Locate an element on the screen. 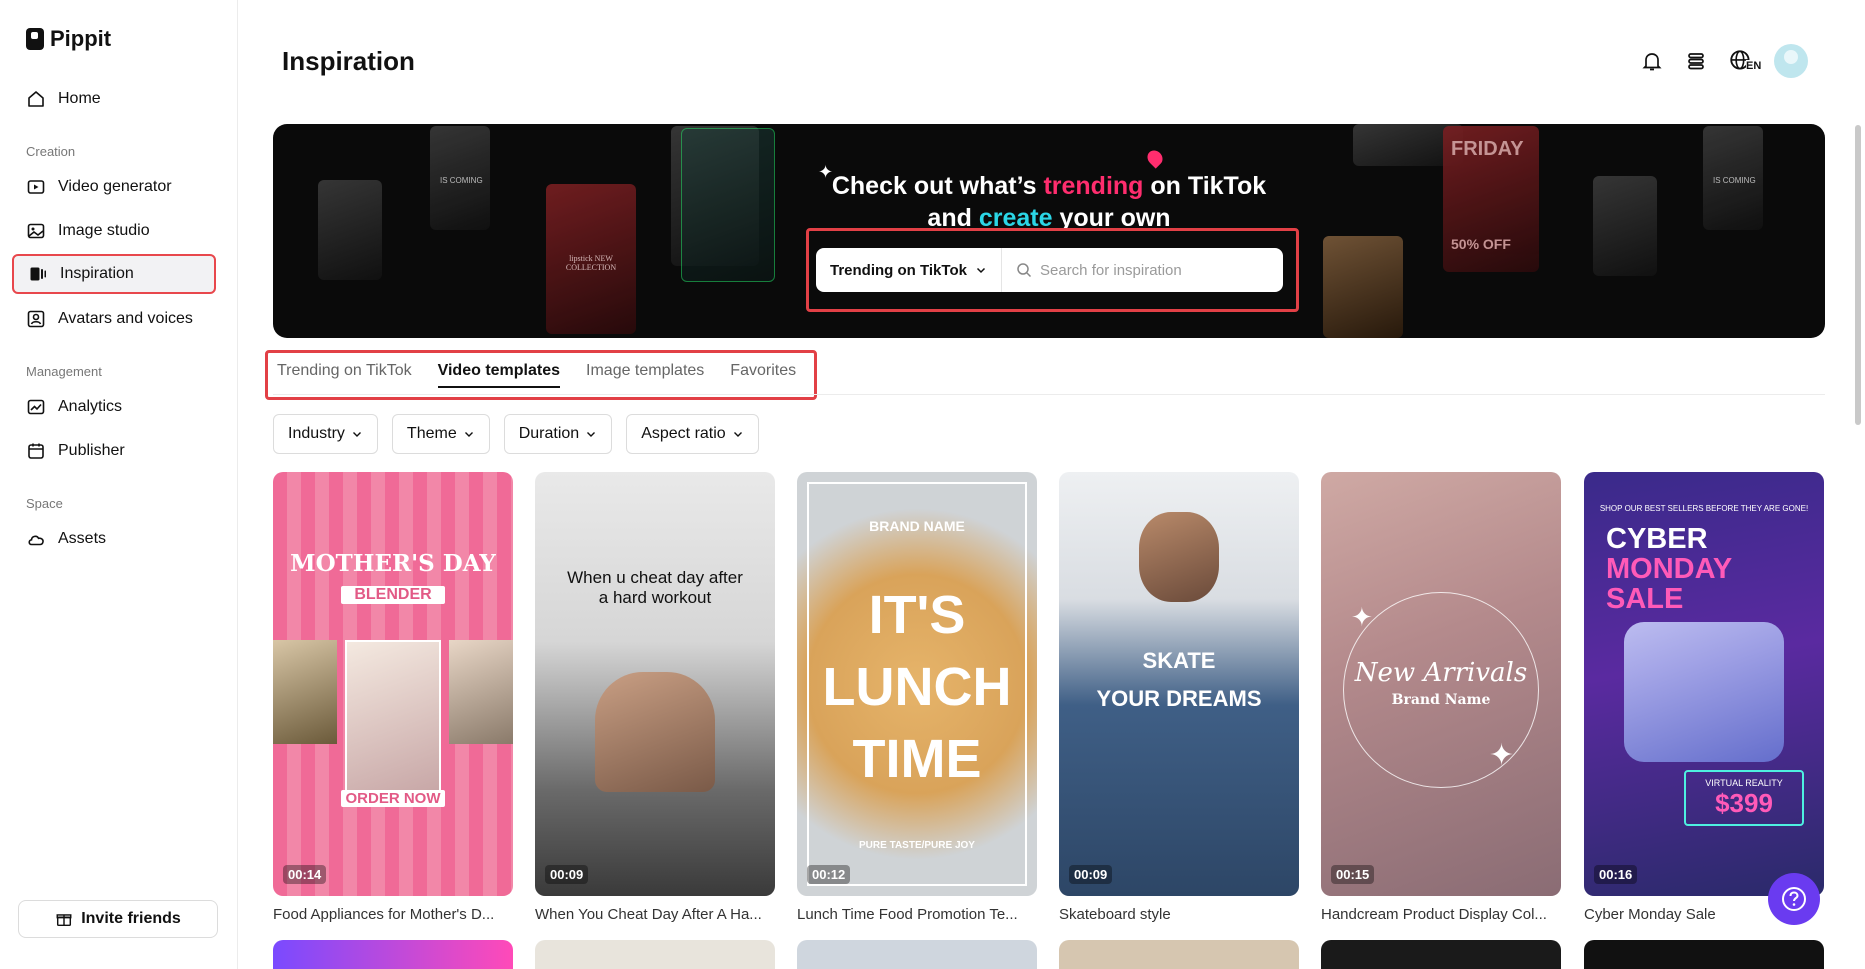 This screenshot has width=1865, height=969. nav-publisher: Publisher is located at coordinates (114, 451).